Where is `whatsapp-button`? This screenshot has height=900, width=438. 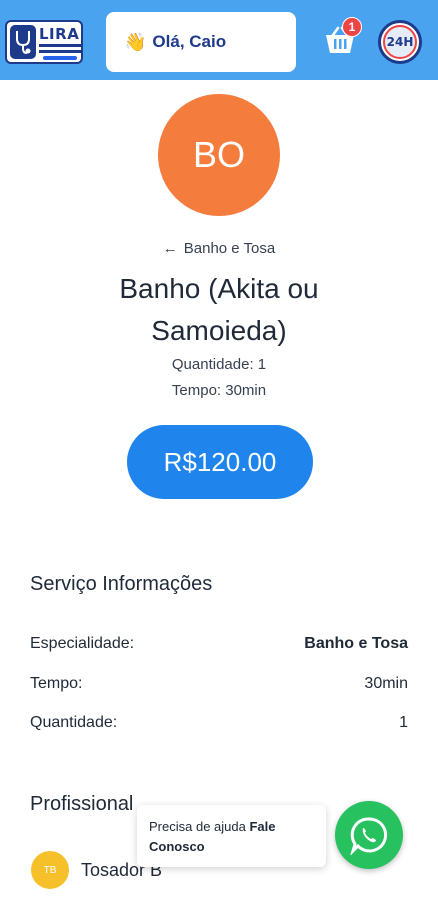
whatsapp-button is located at coordinates (369, 835).